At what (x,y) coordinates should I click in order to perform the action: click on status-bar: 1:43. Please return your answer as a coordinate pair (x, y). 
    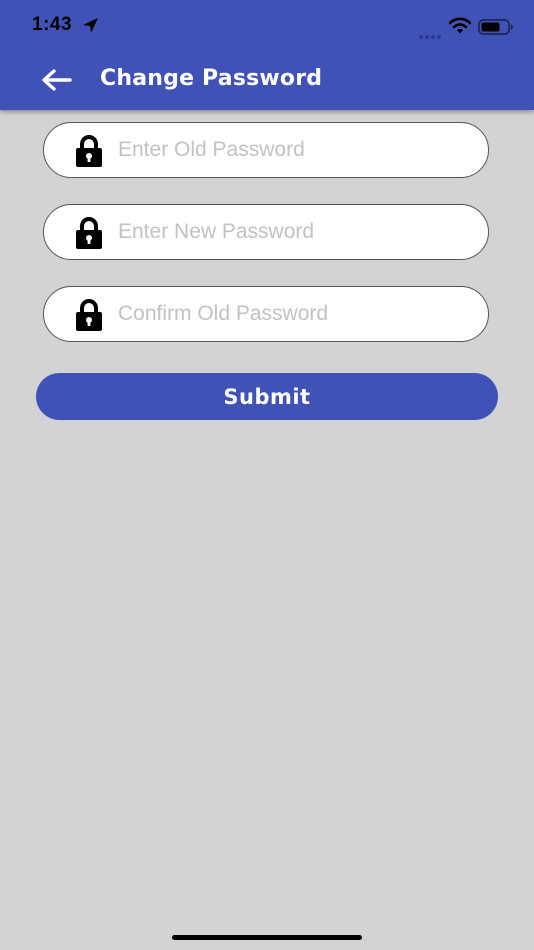
    Looking at the image, I should click on (267, 27).